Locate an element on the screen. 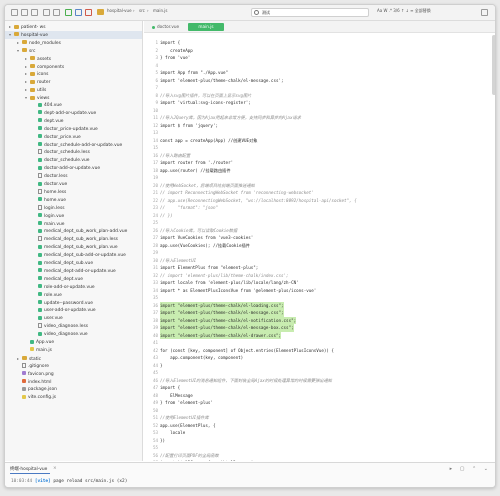  tree-file: main.vue is located at coordinates (73, 225).